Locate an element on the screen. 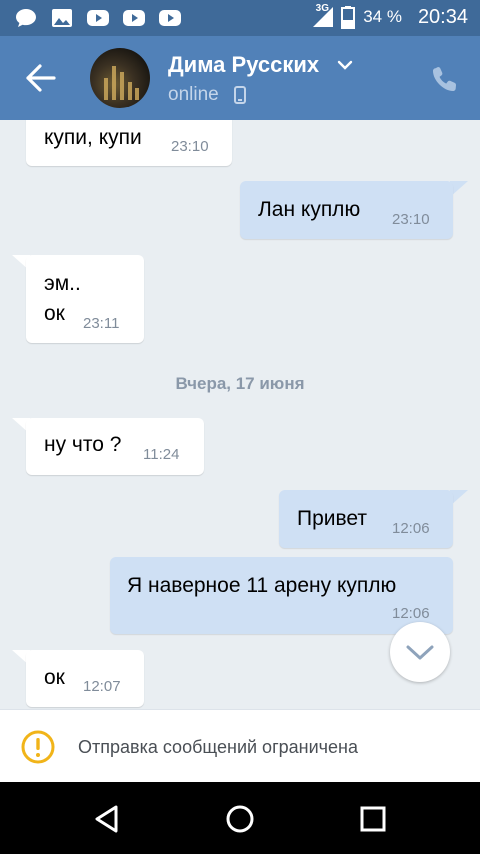 This screenshot has height=854, width=480. outgoing-message: Лан куплю 23:10 is located at coordinates (346, 210).